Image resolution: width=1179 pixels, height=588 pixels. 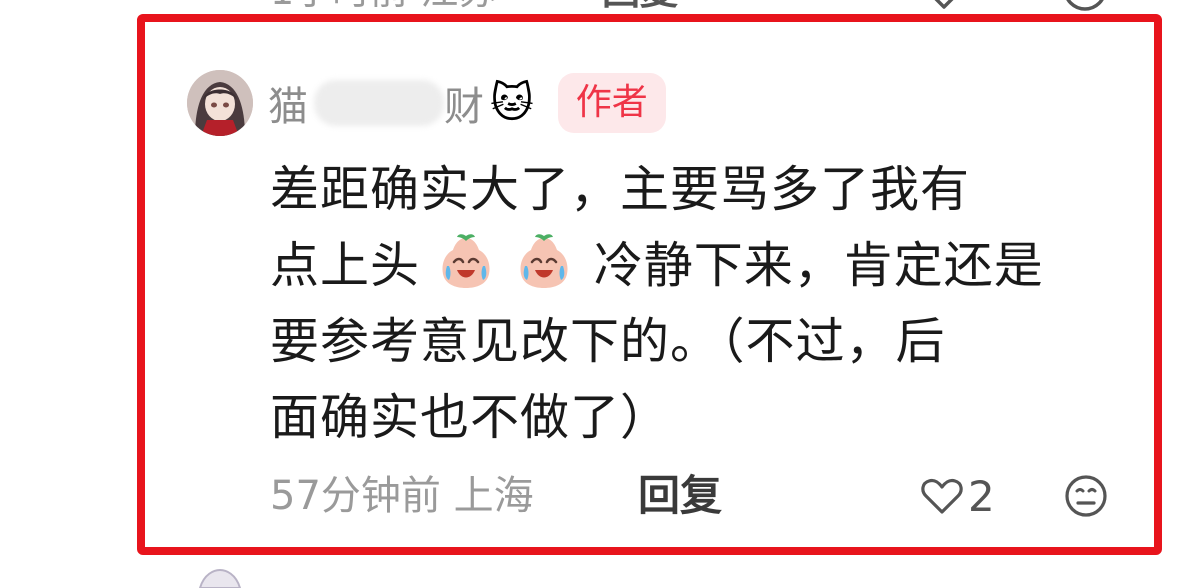 What do you see at coordinates (289, 103) in the screenshot?
I see `username-start: 猫` at bounding box center [289, 103].